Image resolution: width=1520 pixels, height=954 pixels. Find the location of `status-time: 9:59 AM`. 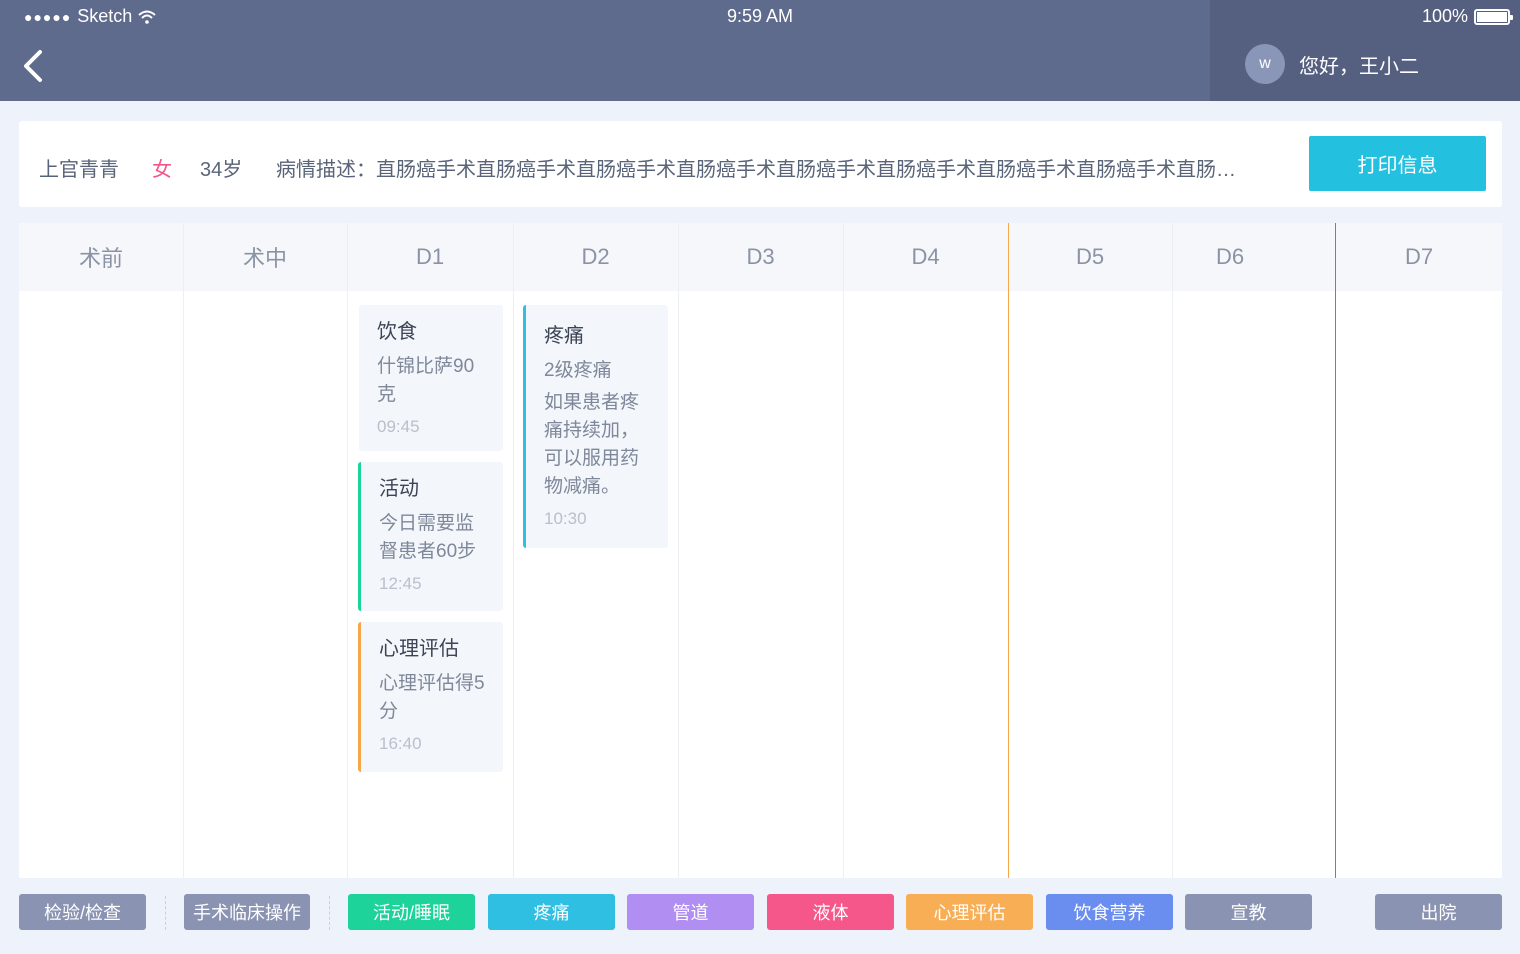

status-time: 9:59 AM is located at coordinates (760, 16).